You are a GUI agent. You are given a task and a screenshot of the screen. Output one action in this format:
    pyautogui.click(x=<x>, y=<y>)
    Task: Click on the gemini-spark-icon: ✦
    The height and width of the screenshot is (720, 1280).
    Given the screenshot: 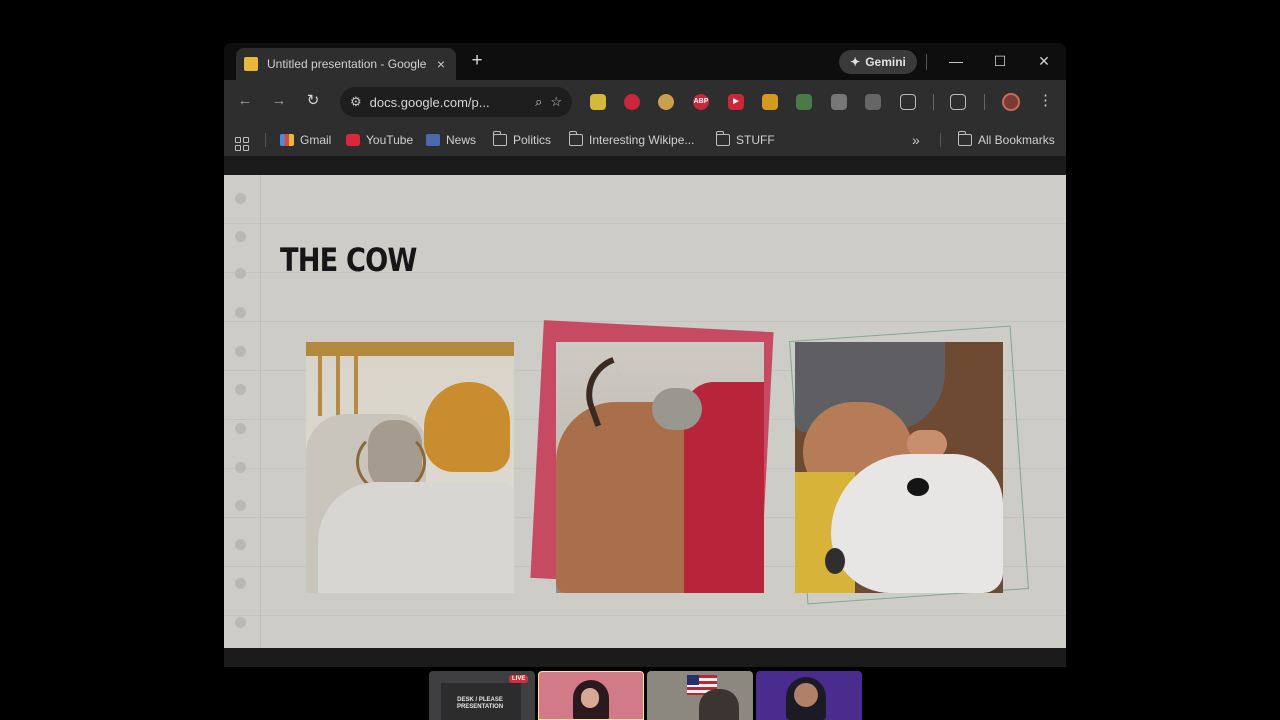 What is the action you would take?
    pyautogui.click(x=855, y=62)
    